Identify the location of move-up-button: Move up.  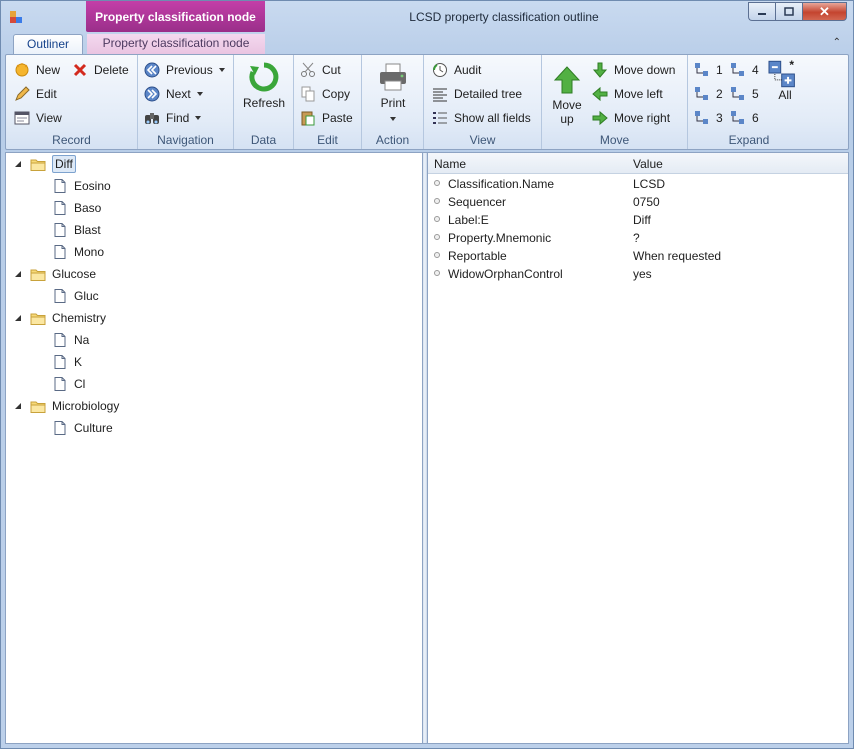
(567, 95).